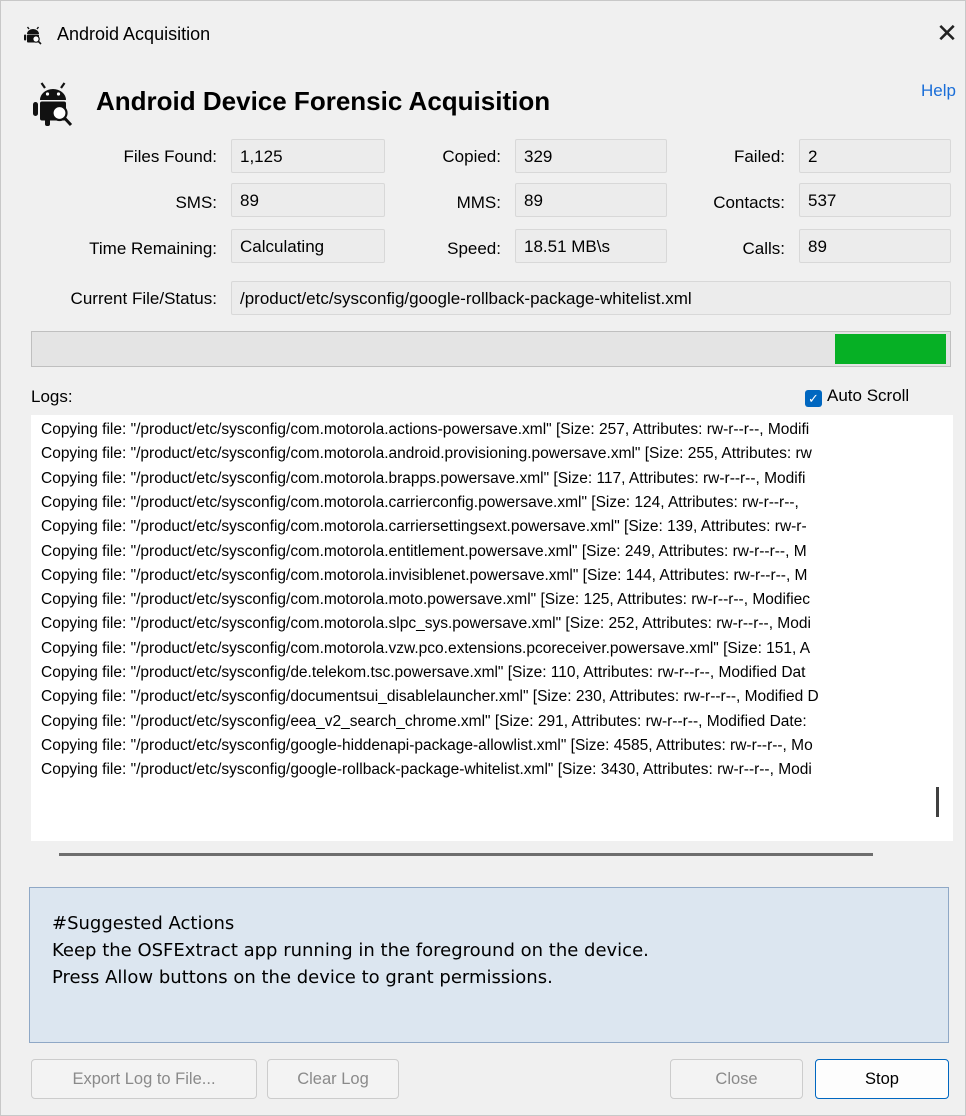 The width and height of the screenshot is (966, 1116). What do you see at coordinates (591, 200) in the screenshot?
I see `mms-value: 89` at bounding box center [591, 200].